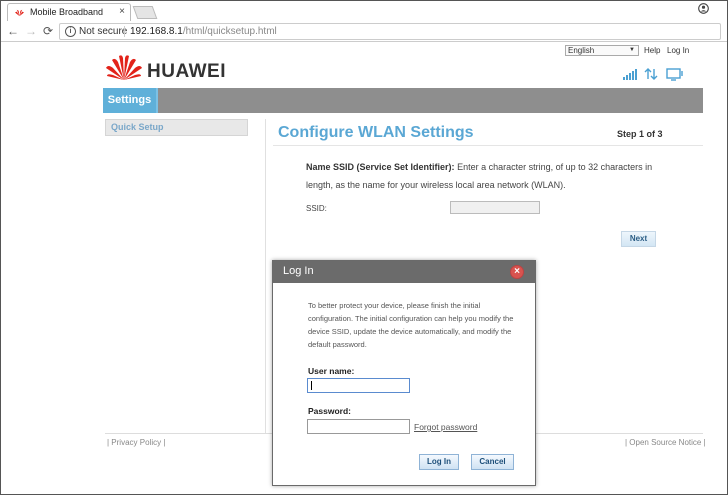 This screenshot has width=728, height=495. I want to click on url-text: 192.168.8.1/html/quicksetup.html, so click(203, 31).